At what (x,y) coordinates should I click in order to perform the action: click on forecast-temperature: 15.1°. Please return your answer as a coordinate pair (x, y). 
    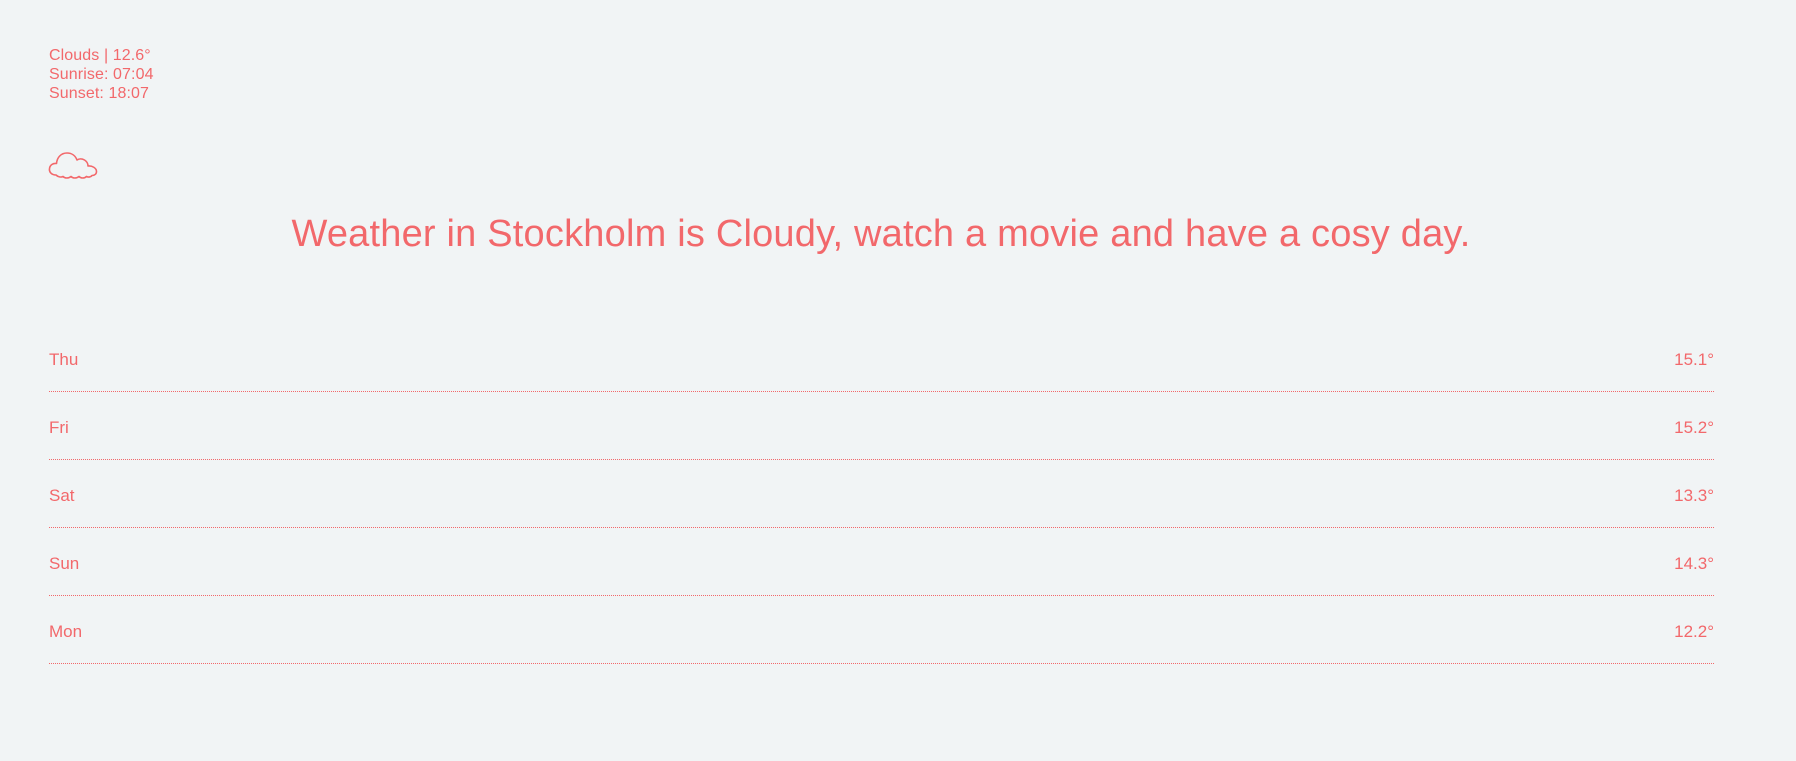
    Looking at the image, I should click on (1694, 359).